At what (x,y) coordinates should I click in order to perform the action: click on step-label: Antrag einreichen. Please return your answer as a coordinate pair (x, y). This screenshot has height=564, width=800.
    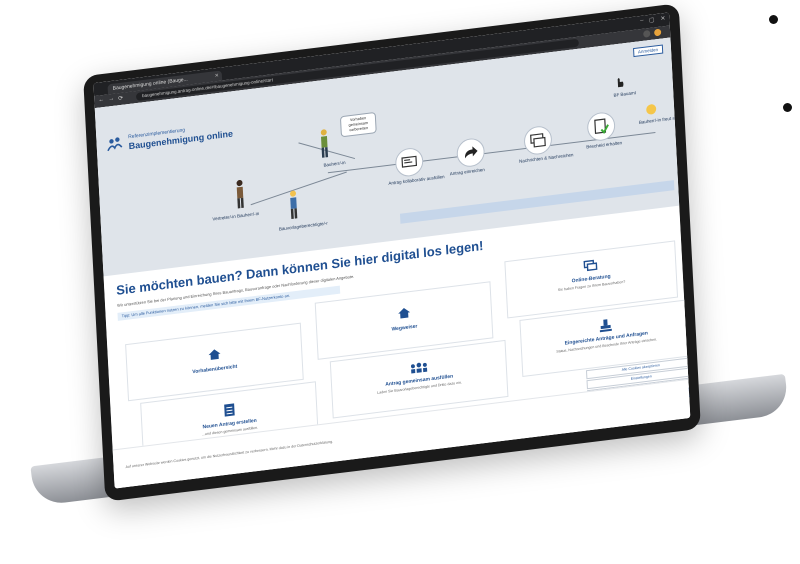
    Looking at the image, I should click on (467, 172).